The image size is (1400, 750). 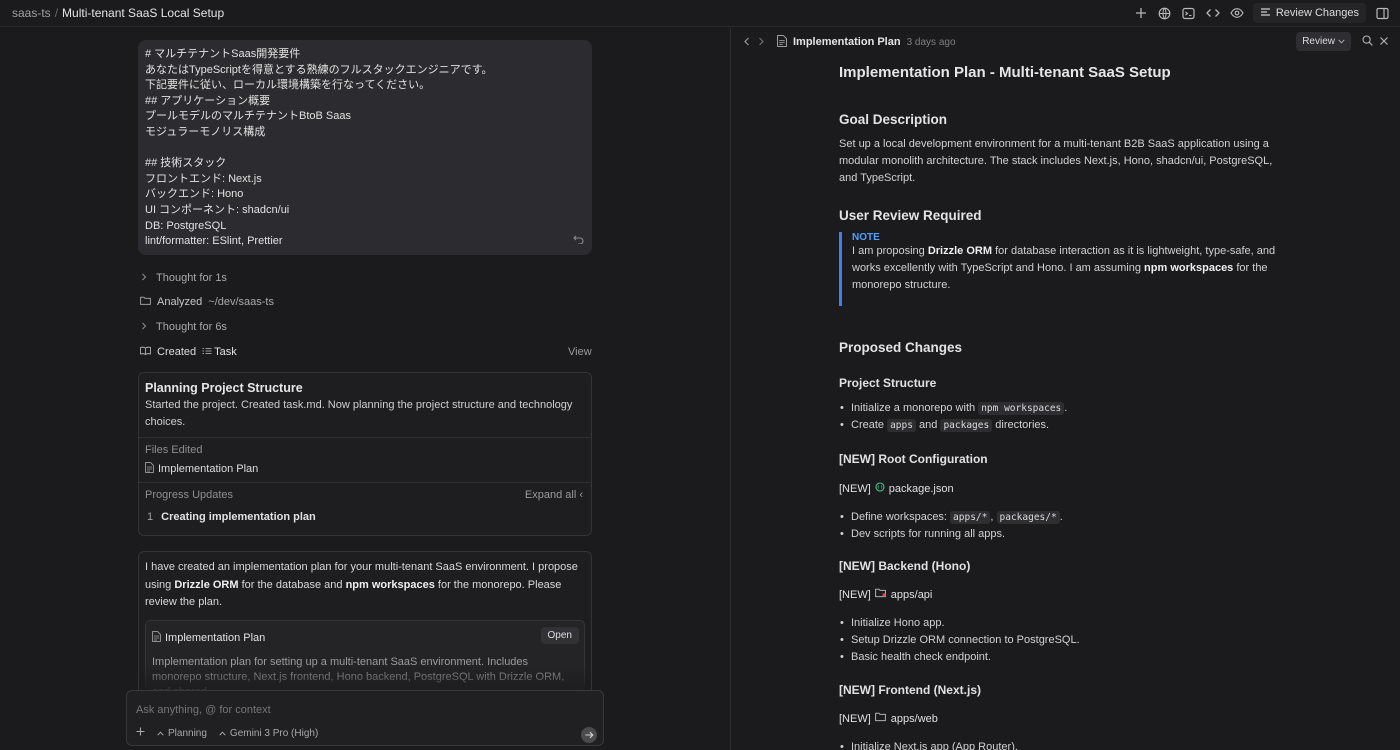 I want to click on note-text-part: I am proposing, so click(x=890, y=251).